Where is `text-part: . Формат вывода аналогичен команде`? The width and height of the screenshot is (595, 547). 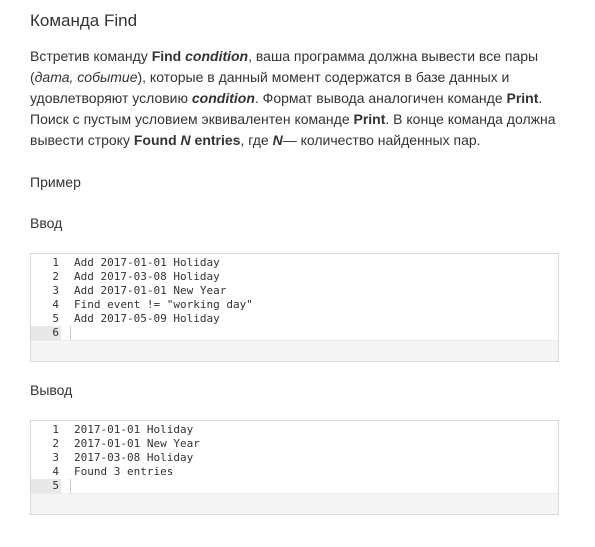 text-part: . Формат вывода аналогичен команде is located at coordinates (380, 98).